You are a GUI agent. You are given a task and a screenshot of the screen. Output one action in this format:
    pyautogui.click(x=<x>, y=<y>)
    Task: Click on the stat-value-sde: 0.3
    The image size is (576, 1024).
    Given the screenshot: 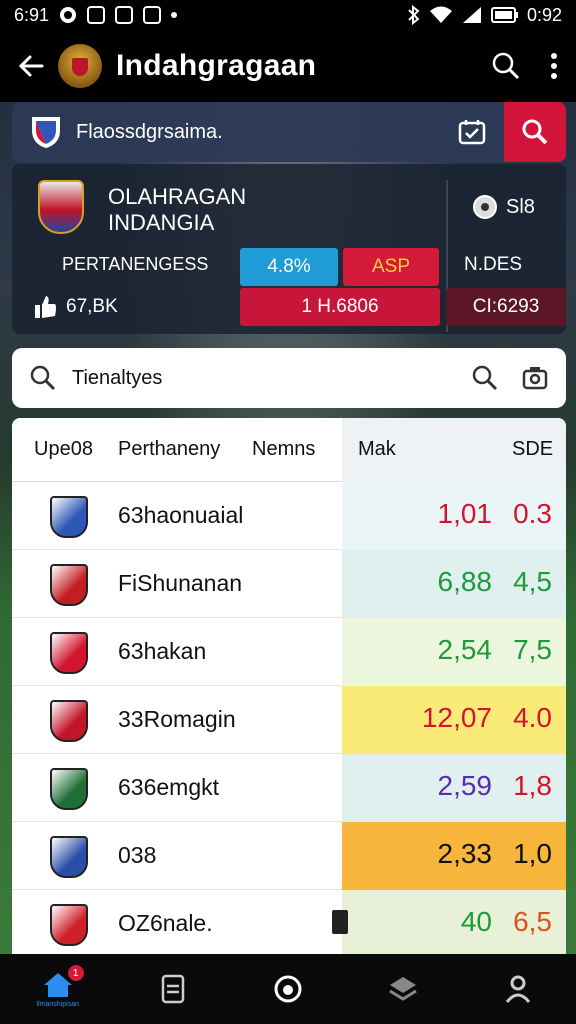 What is the action you would take?
    pyautogui.click(x=532, y=513)
    